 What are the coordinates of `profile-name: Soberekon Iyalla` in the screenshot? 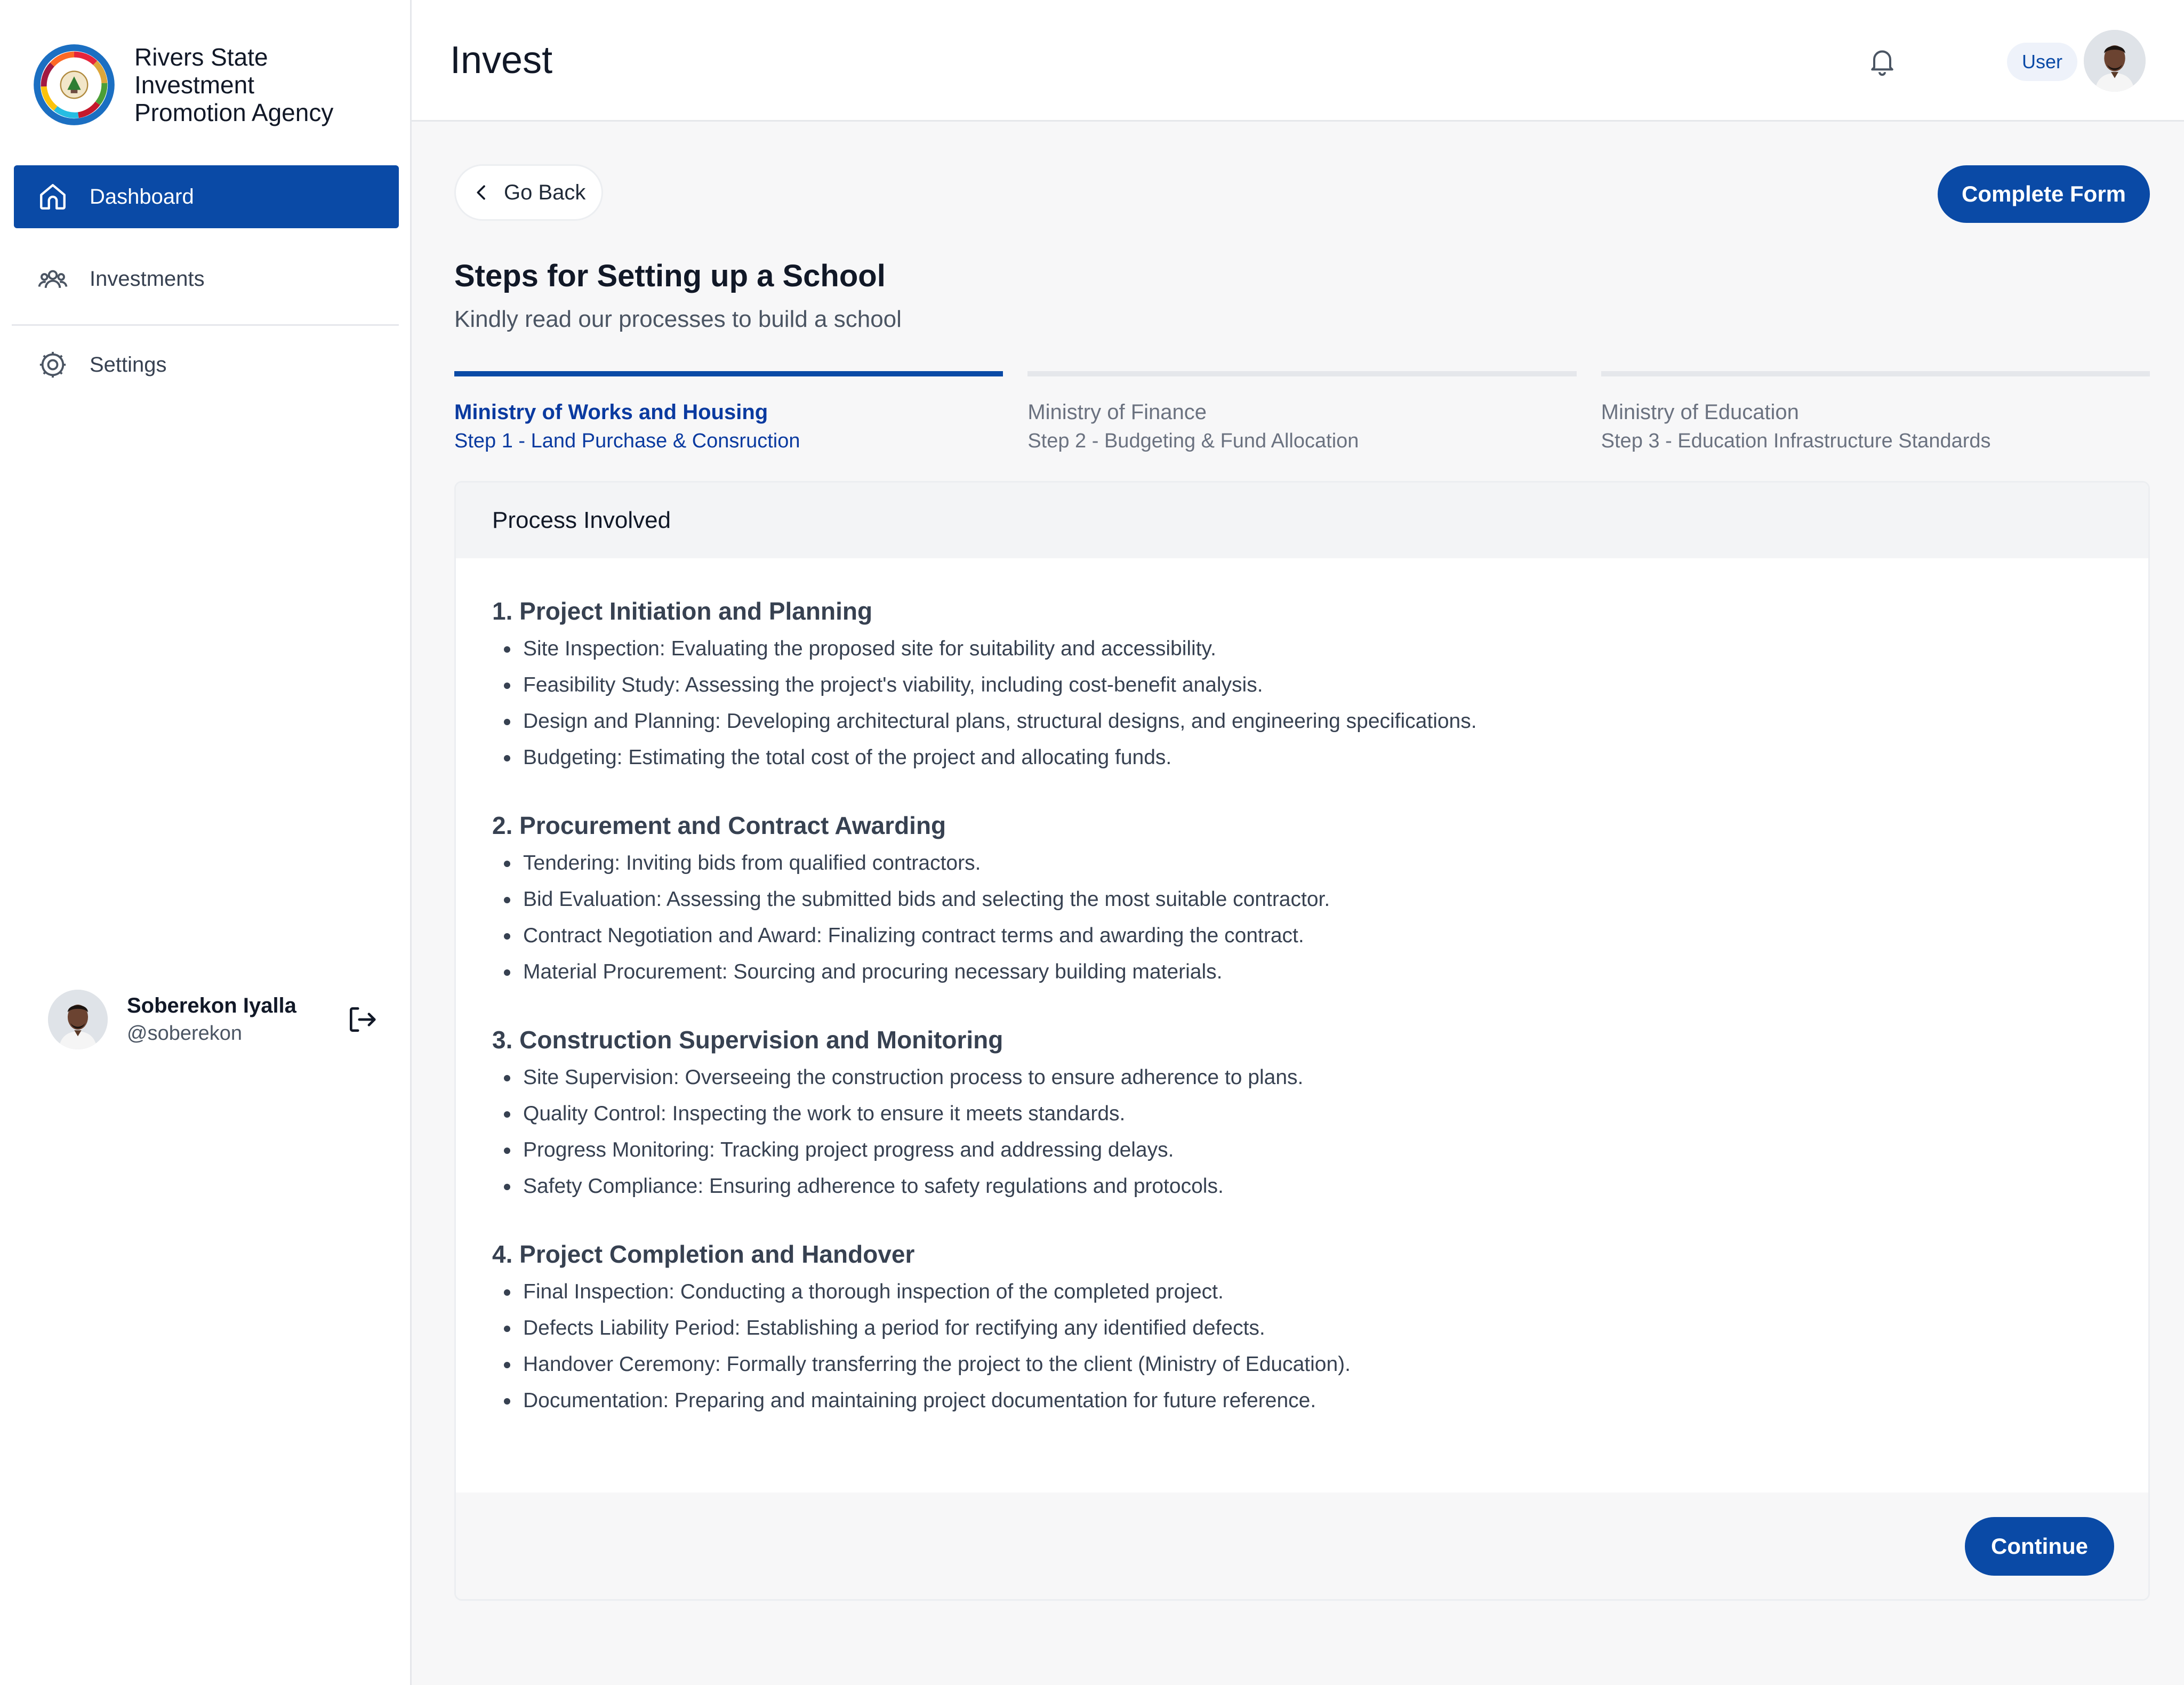 It's located at (211, 1005).